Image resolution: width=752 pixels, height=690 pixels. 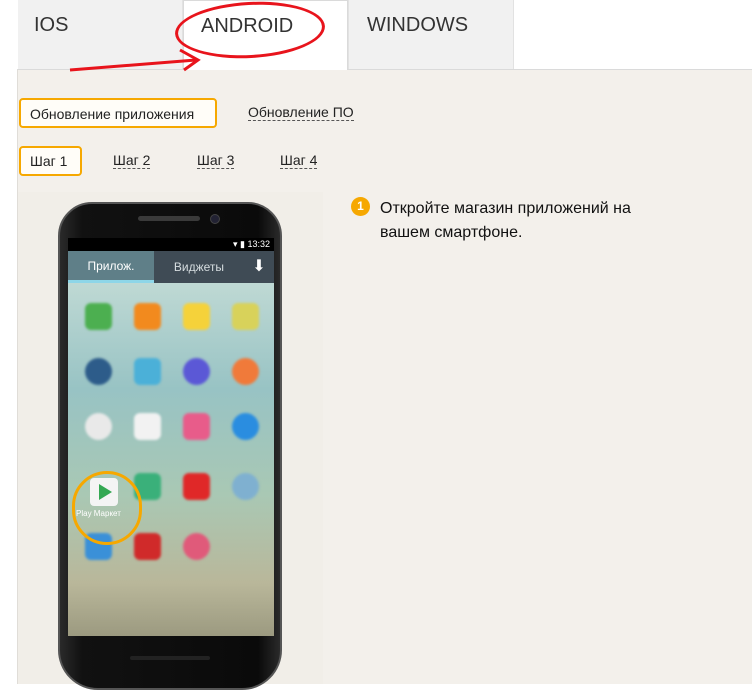 What do you see at coordinates (147, 371) in the screenshot?
I see `maps-app-icon` at bounding box center [147, 371].